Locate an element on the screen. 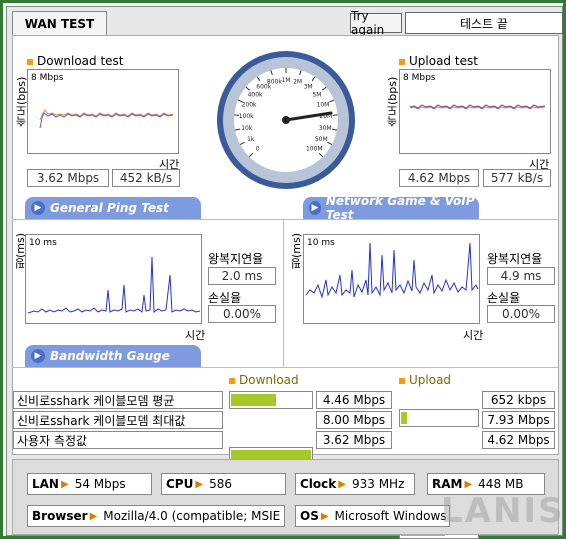 Image resolution: width=566 pixels, height=539 pixels. bandwidth-gauge-label: Bandwidth Gauge is located at coordinates (110, 356).